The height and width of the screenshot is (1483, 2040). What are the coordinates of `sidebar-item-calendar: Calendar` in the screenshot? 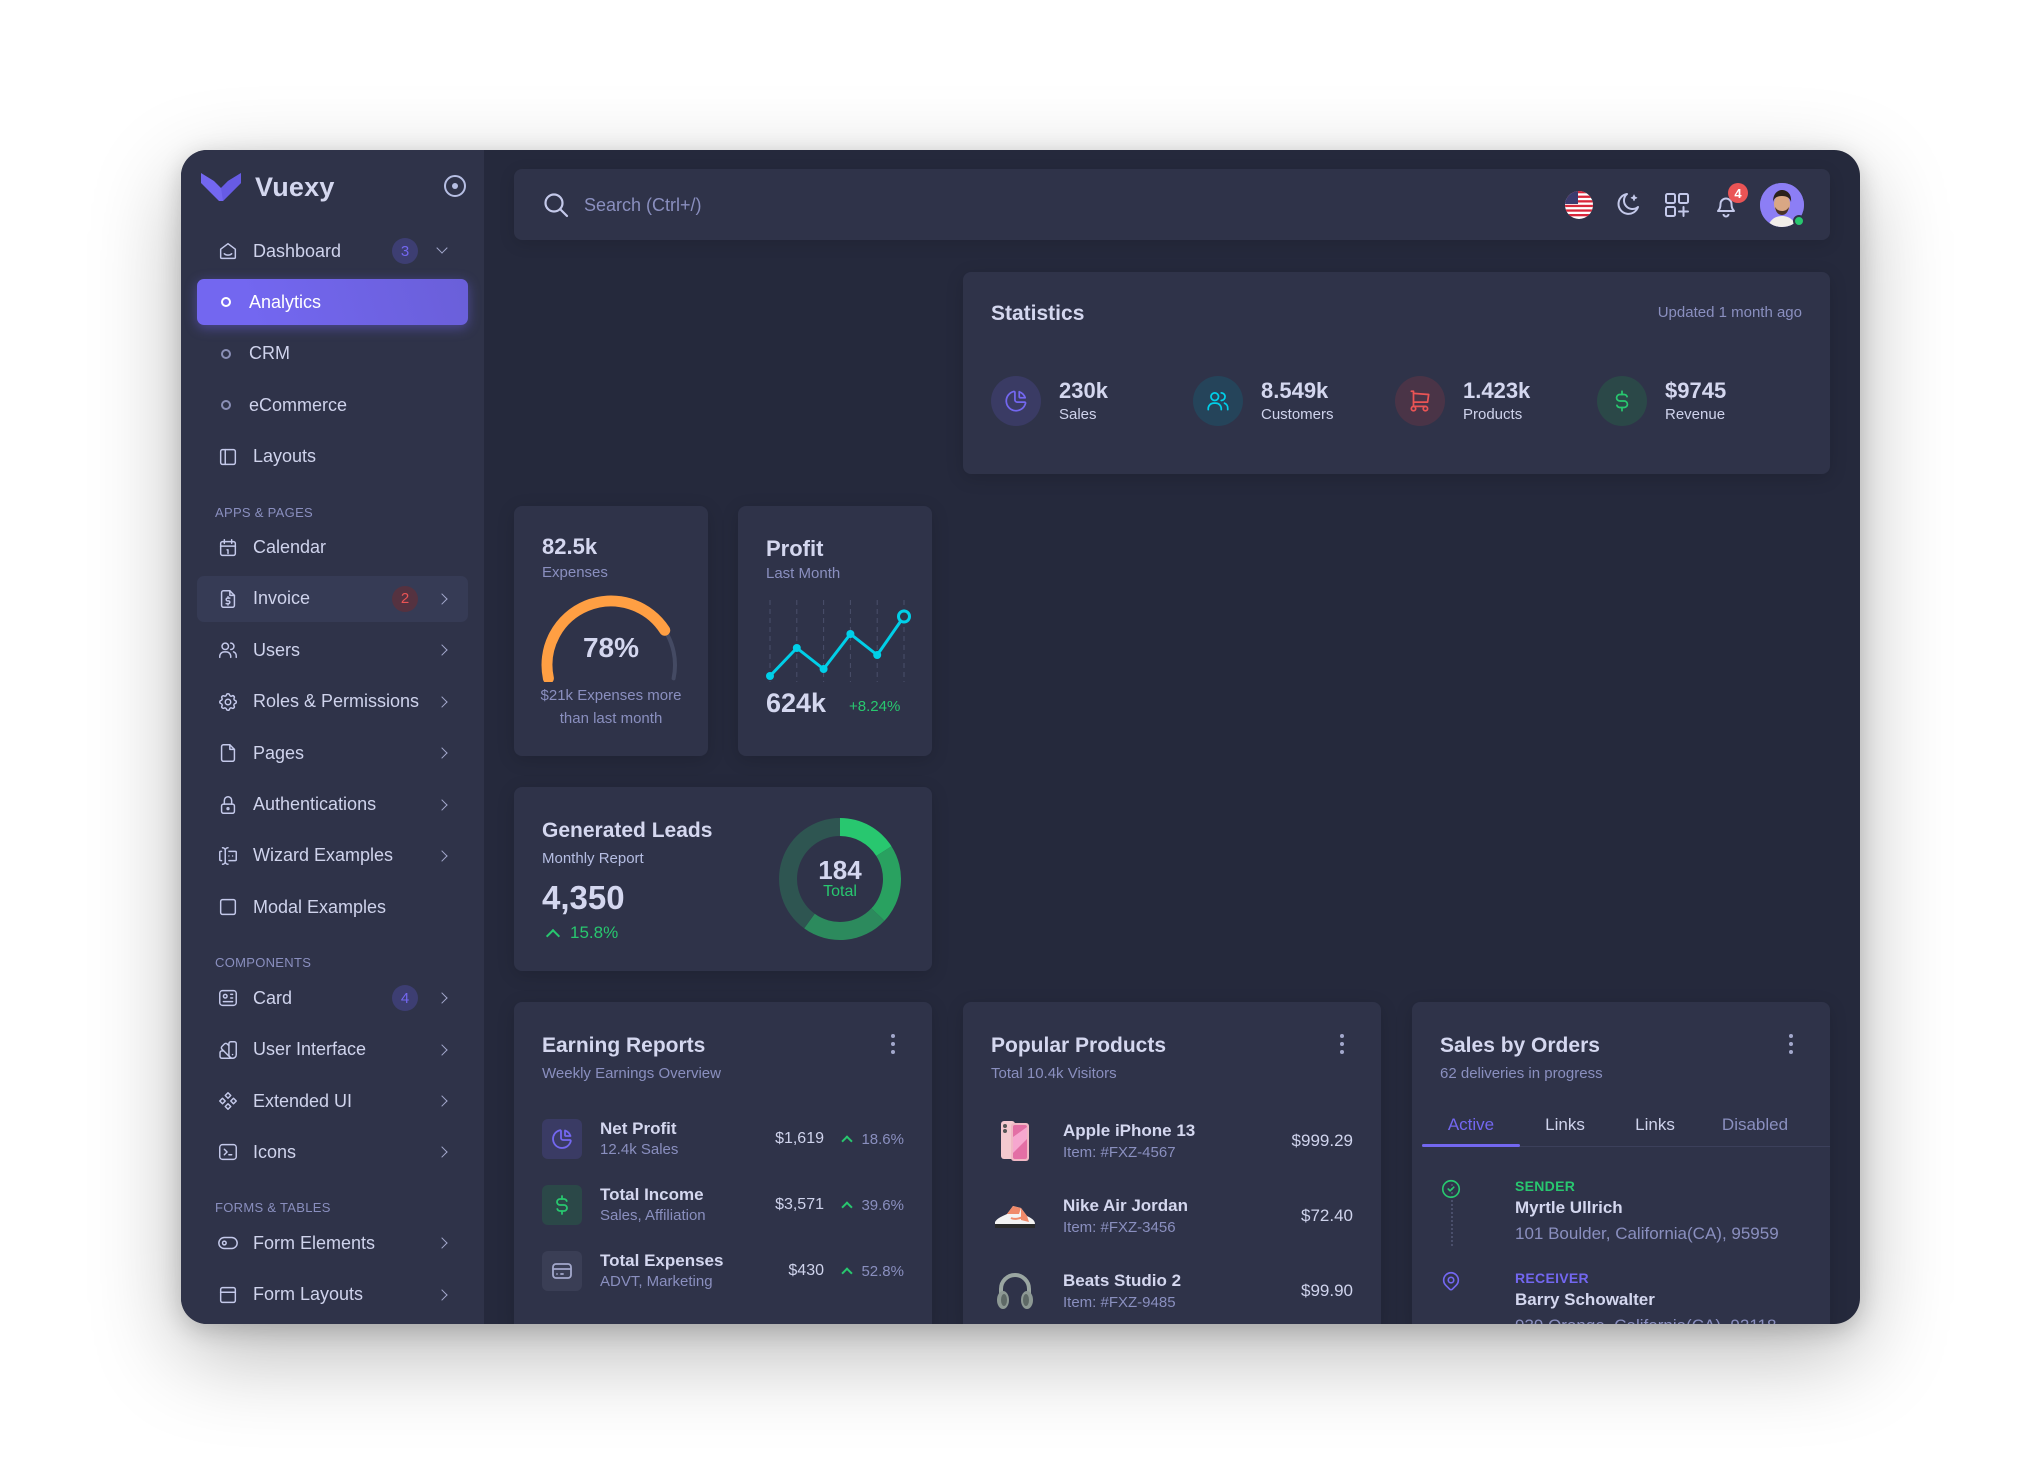 It's located at (332, 548).